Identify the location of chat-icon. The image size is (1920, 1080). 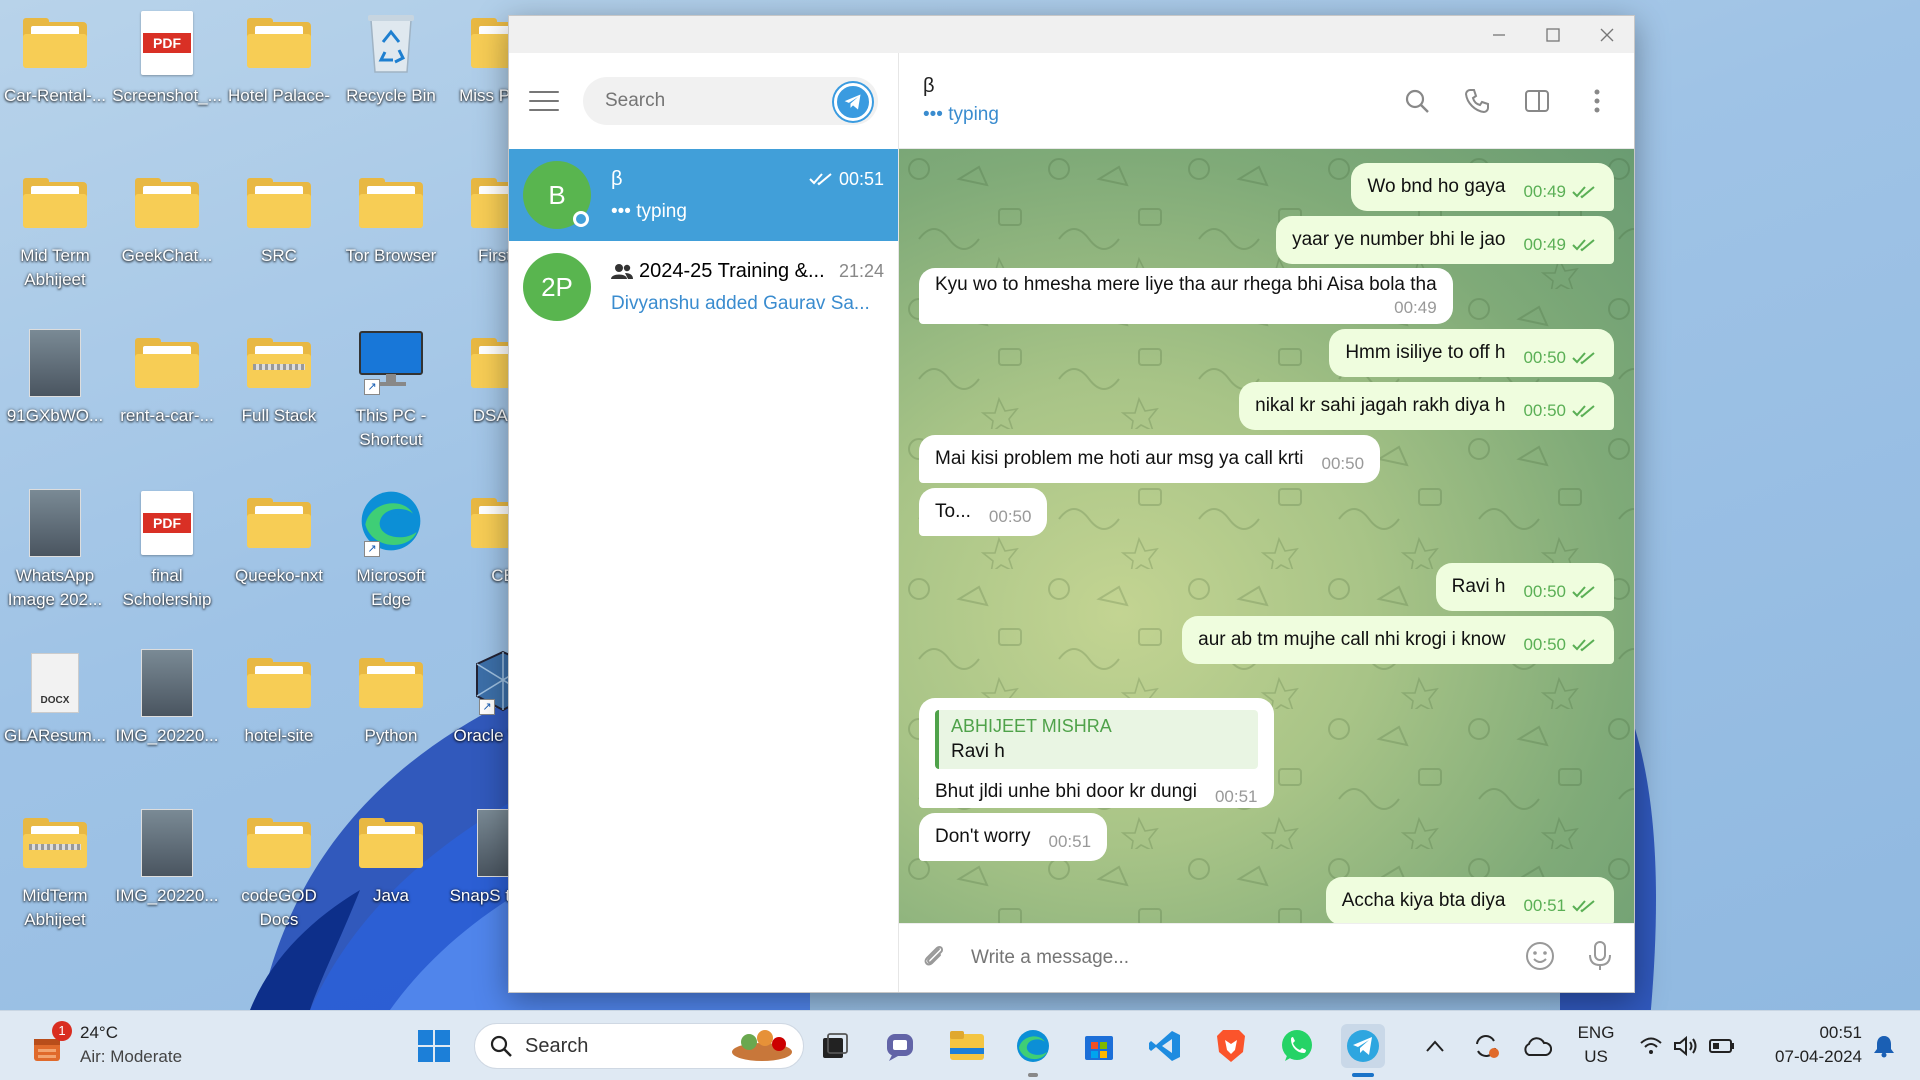
(900, 1047).